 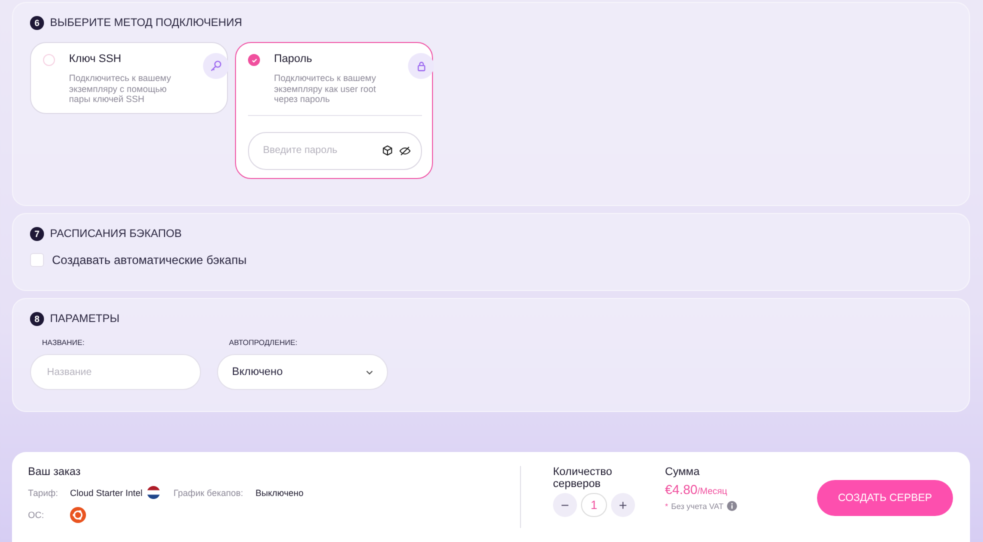 I want to click on method-card: Ключ SSH Подключитесь к вашему экземпляру с помощью пары ключей SSH, so click(x=129, y=78).